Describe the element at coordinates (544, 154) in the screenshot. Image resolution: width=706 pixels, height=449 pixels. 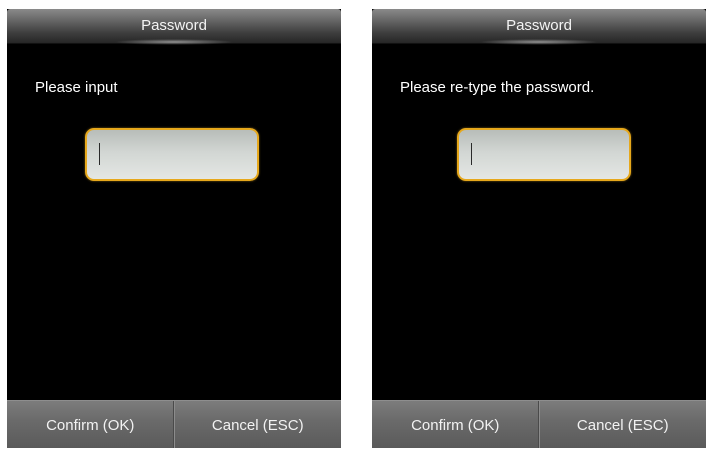
I see `password-retype-field` at that location.